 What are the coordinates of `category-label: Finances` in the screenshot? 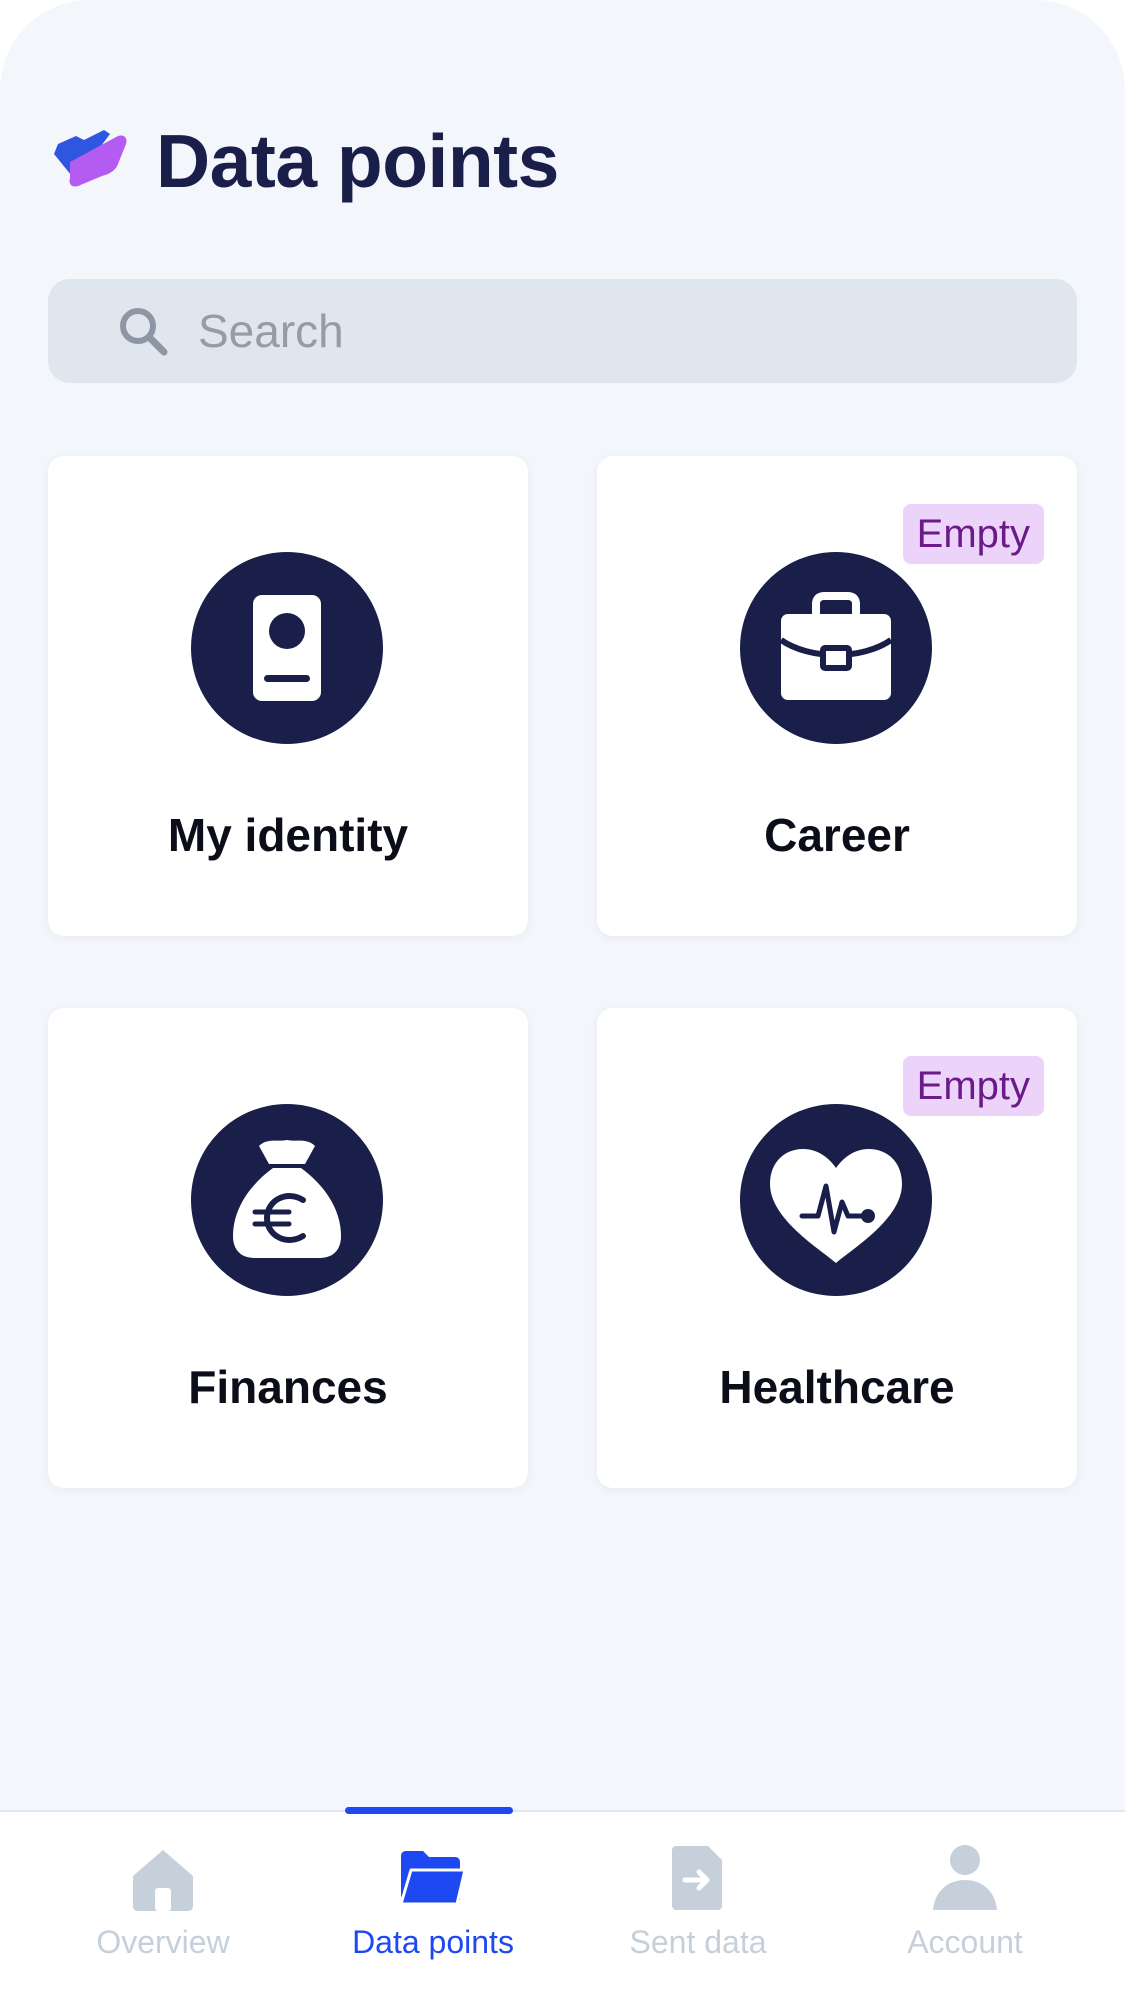 It's located at (288, 1387).